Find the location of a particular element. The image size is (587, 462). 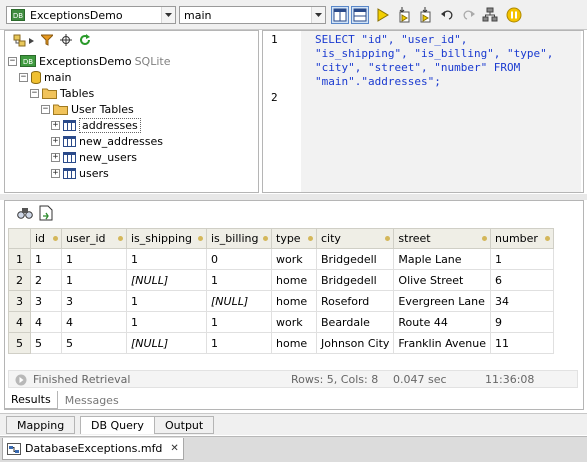

datasource-dropdown: DB ExceptionsDemo is located at coordinates (91, 15).